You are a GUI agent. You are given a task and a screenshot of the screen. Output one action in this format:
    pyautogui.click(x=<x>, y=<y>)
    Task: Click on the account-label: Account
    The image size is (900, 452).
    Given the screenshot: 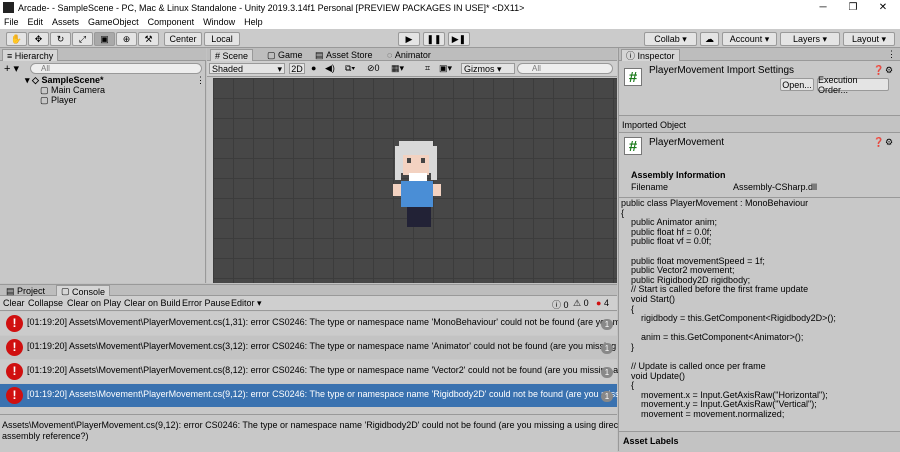 What is the action you would take?
    pyautogui.click(x=746, y=39)
    